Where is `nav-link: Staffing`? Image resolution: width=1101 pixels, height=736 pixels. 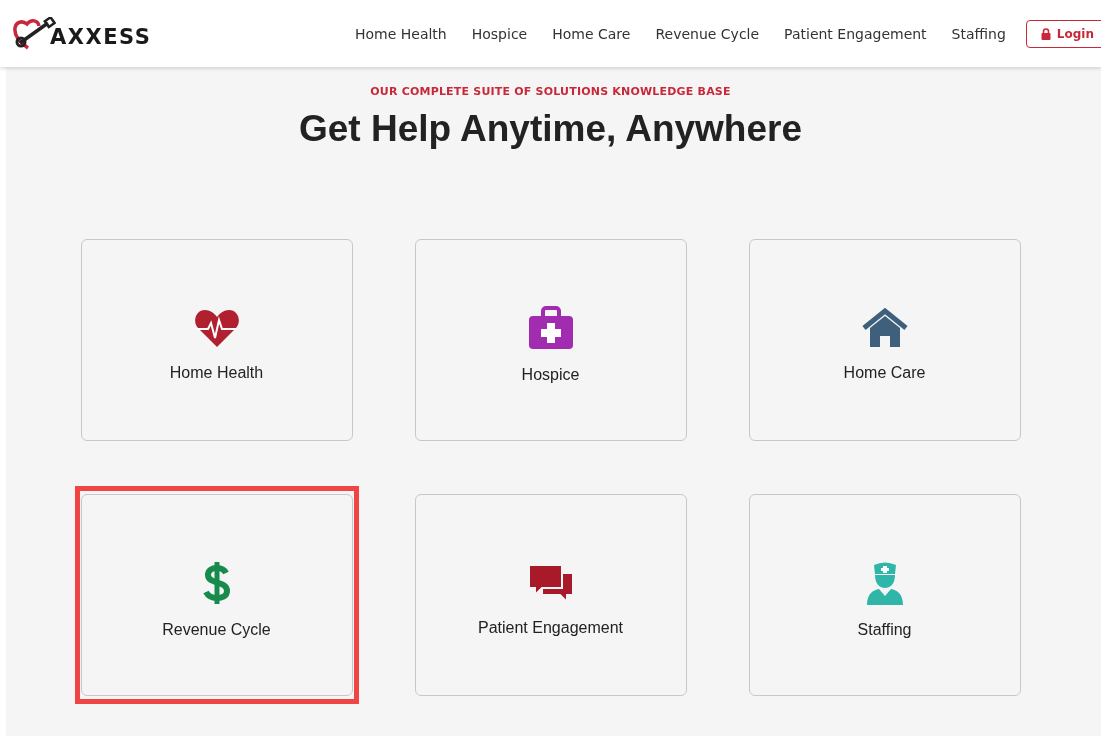 nav-link: Staffing is located at coordinates (978, 33).